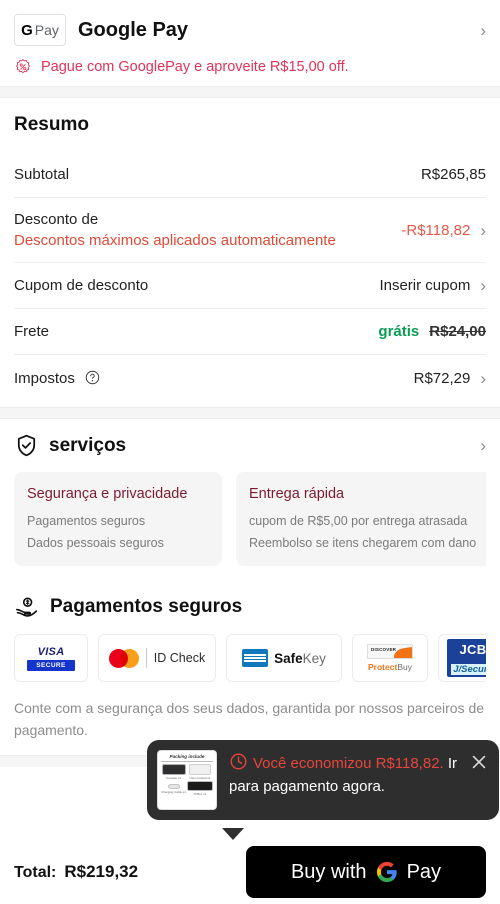 This screenshot has height=904, width=500. What do you see at coordinates (133, 29) in the screenshot?
I see `google-pay-title: Google Pay` at bounding box center [133, 29].